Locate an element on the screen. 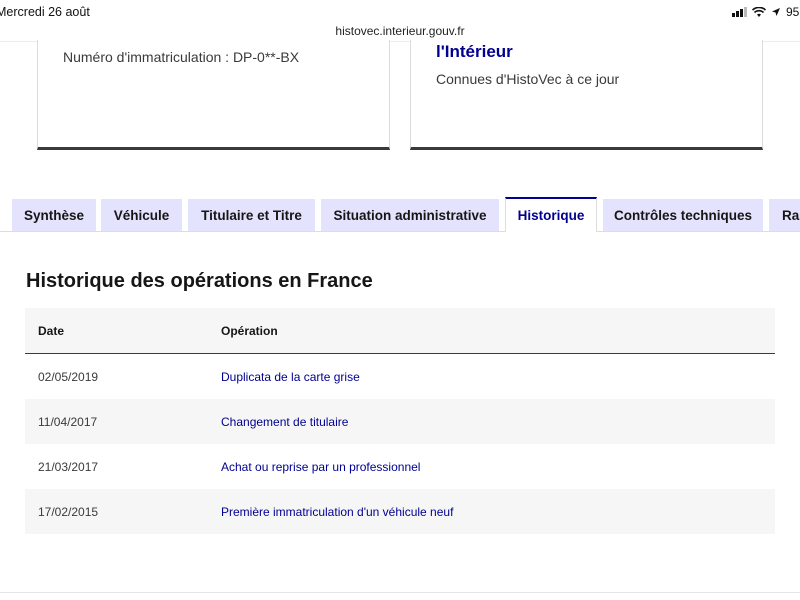  url-text: histovec.interieur.gouv.fr is located at coordinates (400, 31).